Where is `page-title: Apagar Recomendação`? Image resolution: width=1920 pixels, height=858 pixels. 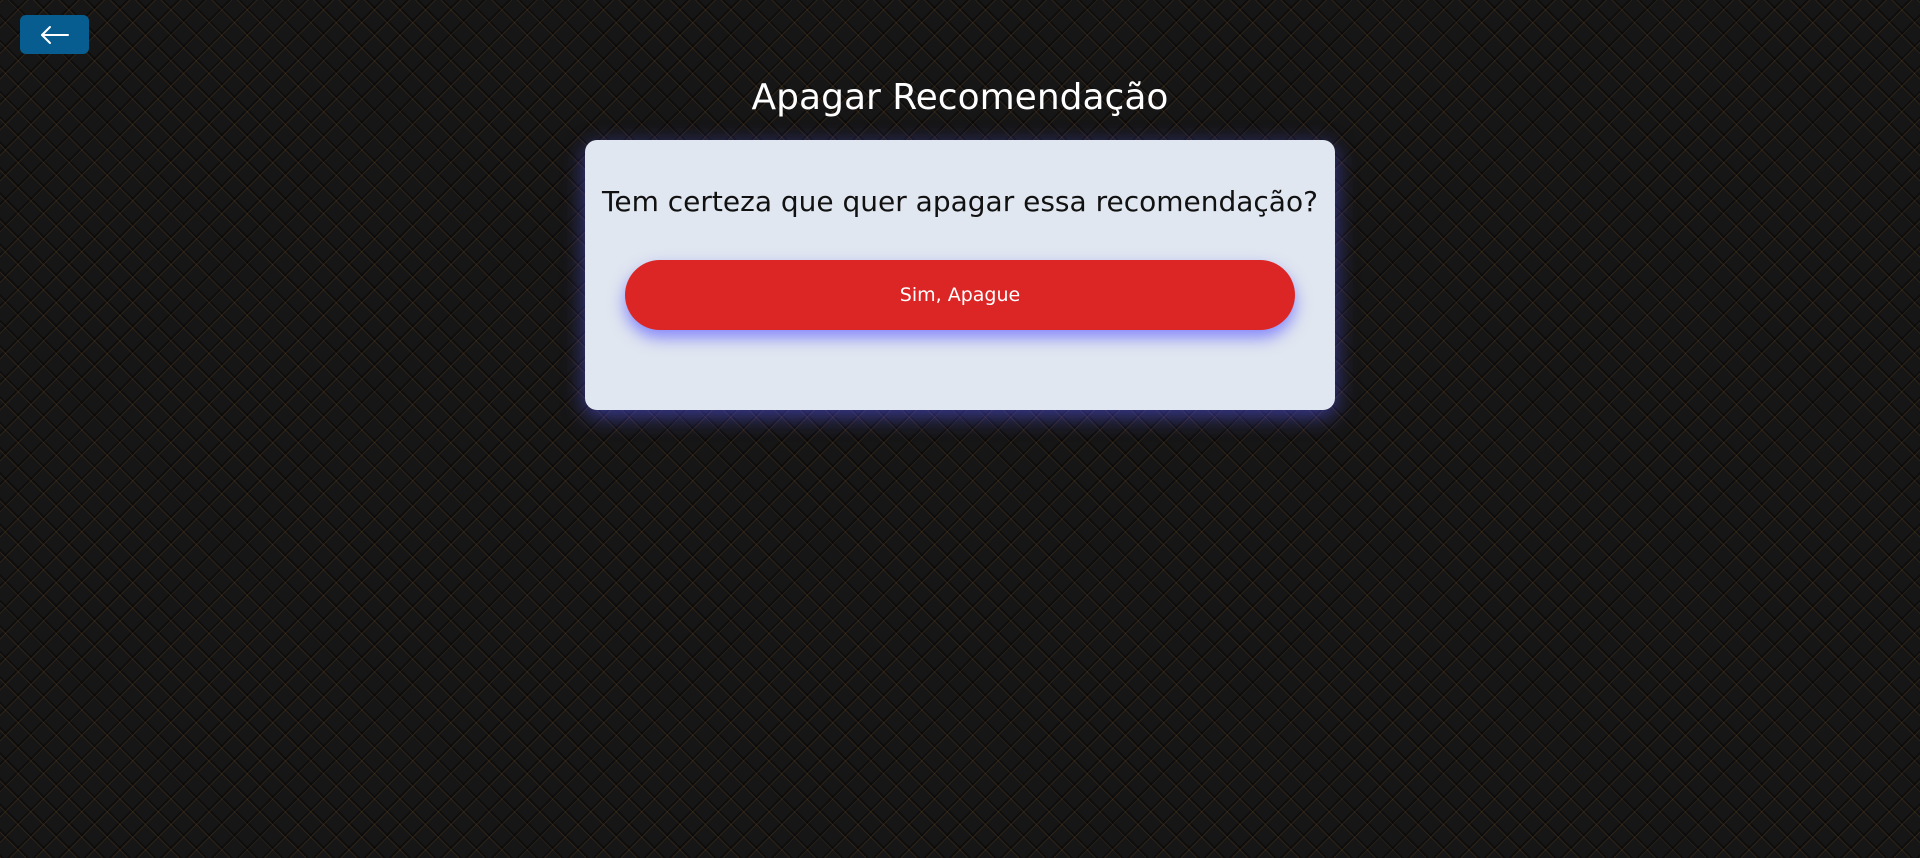
page-title: Apagar Recomendação is located at coordinates (960, 97).